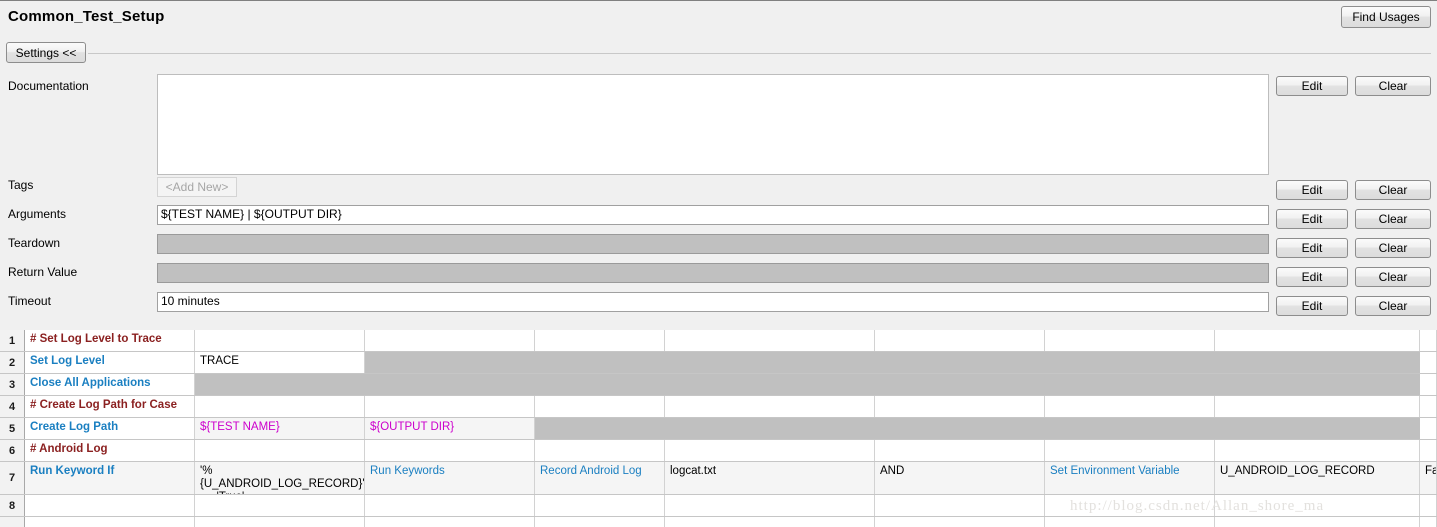 This screenshot has height=527, width=1437. Describe the element at coordinates (1312, 306) in the screenshot. I see `timeout-edit-button: Edit` at that location.